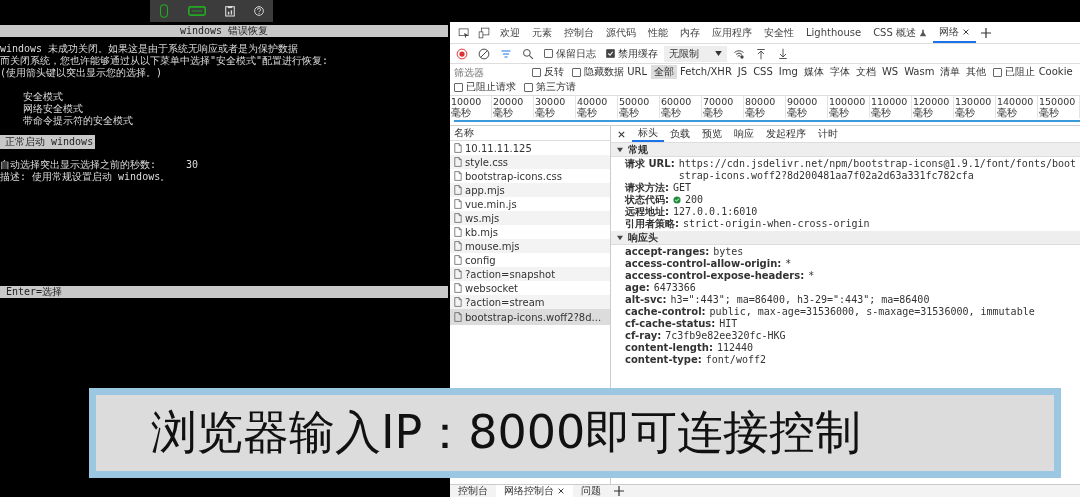  I want to click on record-icon, so click(462, 53).